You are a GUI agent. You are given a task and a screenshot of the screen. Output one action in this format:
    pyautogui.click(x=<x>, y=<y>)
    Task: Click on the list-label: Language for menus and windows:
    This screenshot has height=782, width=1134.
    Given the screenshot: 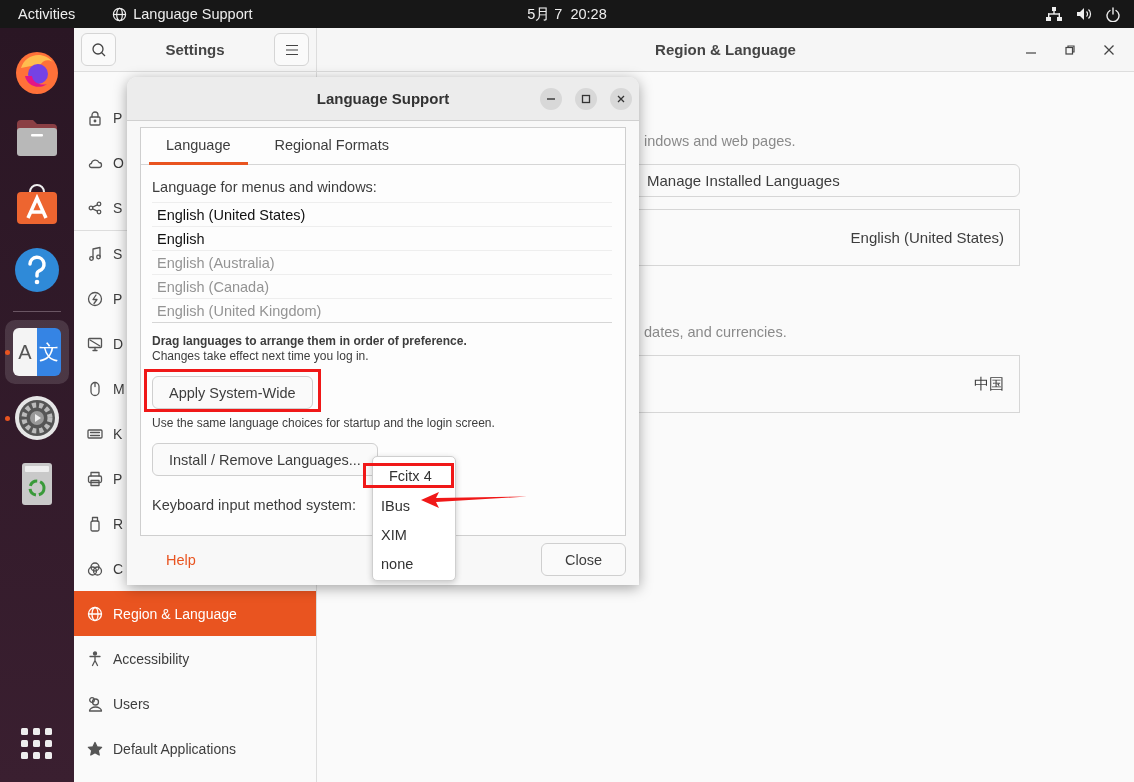 What is the action you would take?
    pyautogui.click(x=264, y=187)
    